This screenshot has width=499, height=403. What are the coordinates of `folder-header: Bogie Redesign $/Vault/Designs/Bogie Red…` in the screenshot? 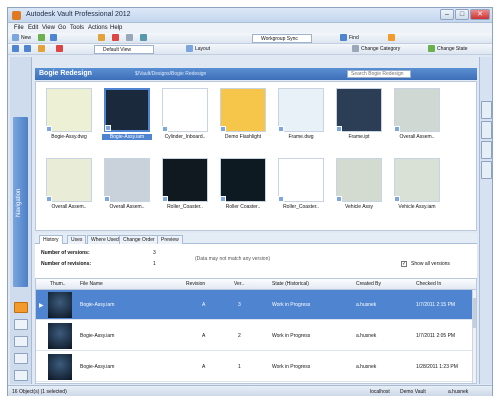 It's located at (256, 74).